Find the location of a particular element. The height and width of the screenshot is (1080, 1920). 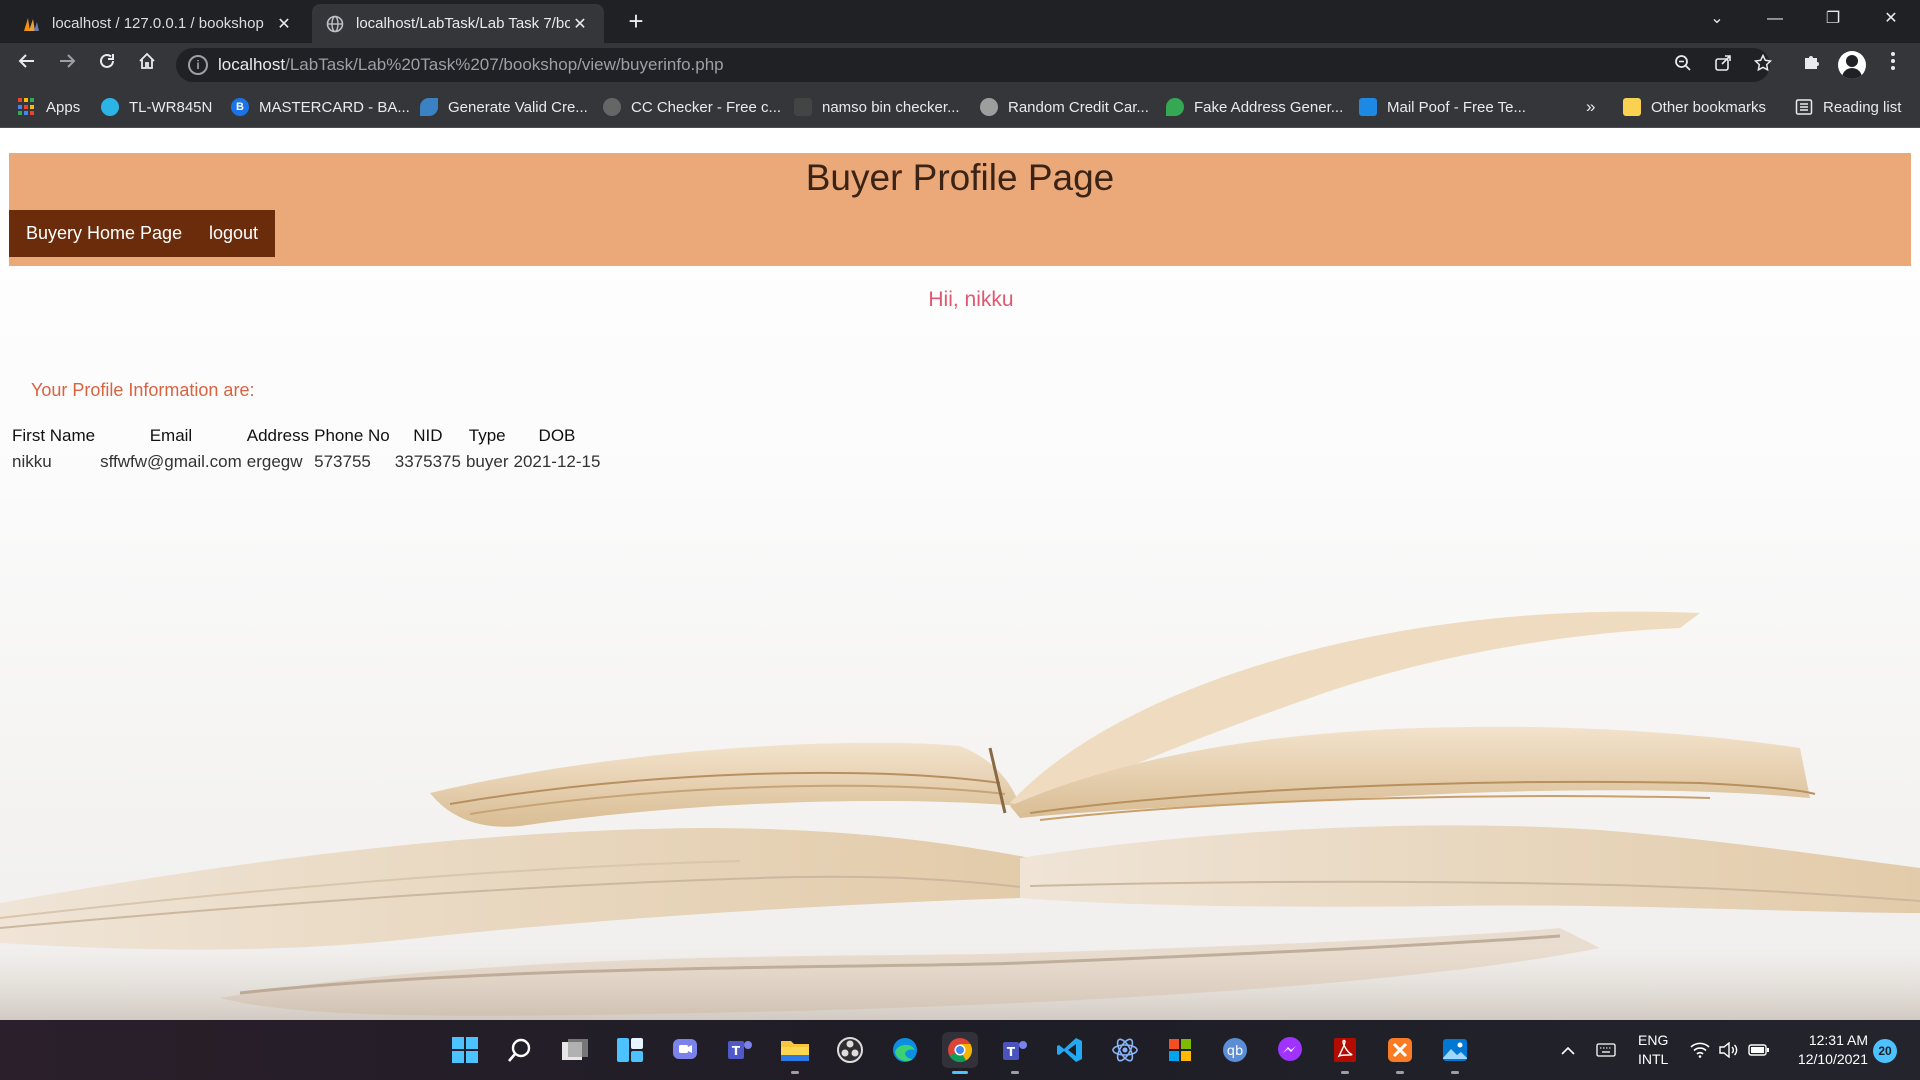

close-window-button: ✕ is located at coordinates (1891, 20).